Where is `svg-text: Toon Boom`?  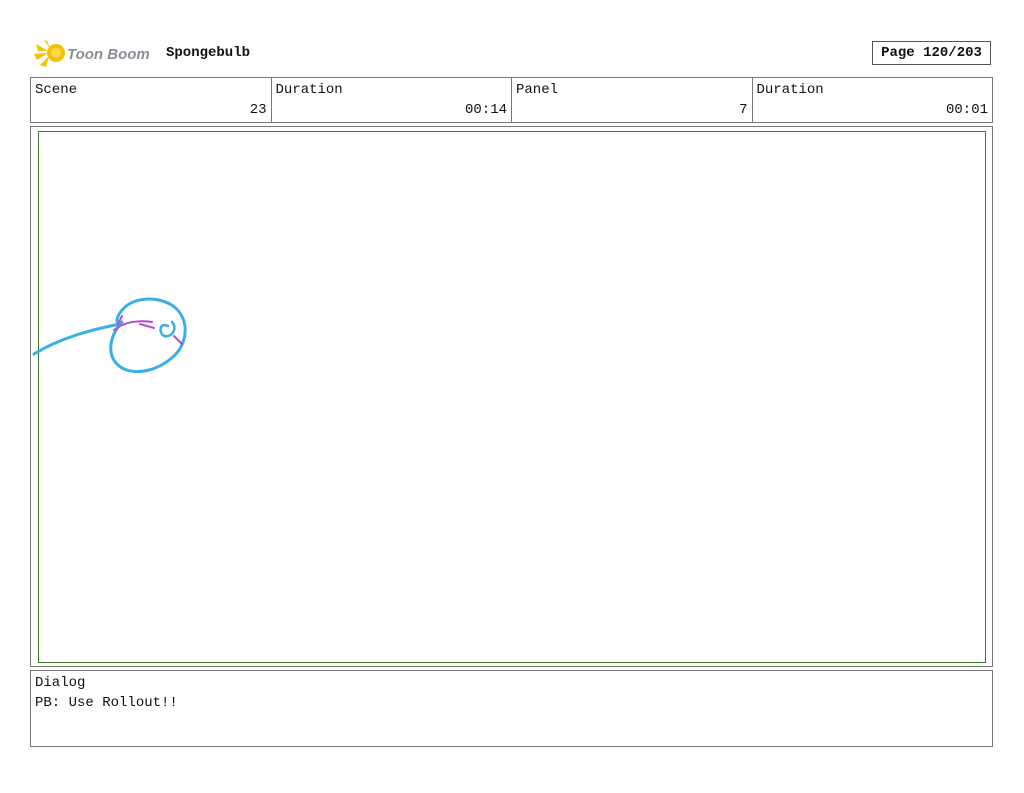
svg-text: Toon Boom is located at coordinates (108, 54).